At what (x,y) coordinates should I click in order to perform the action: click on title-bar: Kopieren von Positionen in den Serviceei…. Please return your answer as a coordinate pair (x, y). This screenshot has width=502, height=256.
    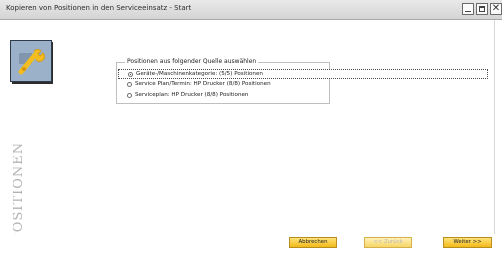
    Looking at the image, I should click on (251, 10).